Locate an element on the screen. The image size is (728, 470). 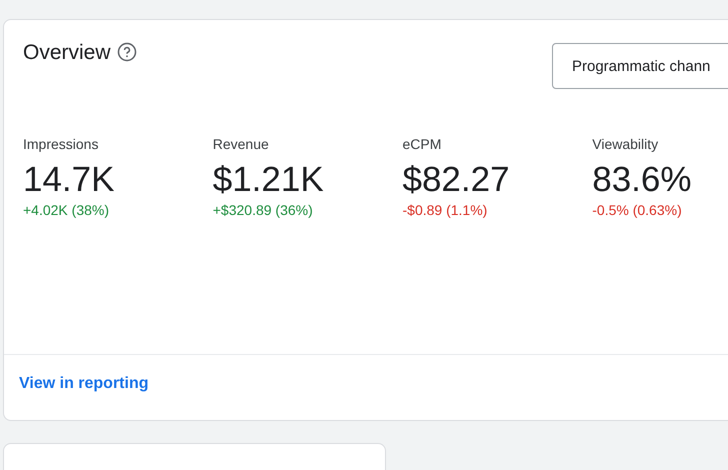
view-reporting-link: View in reporting is located at coordinates (83, 383).